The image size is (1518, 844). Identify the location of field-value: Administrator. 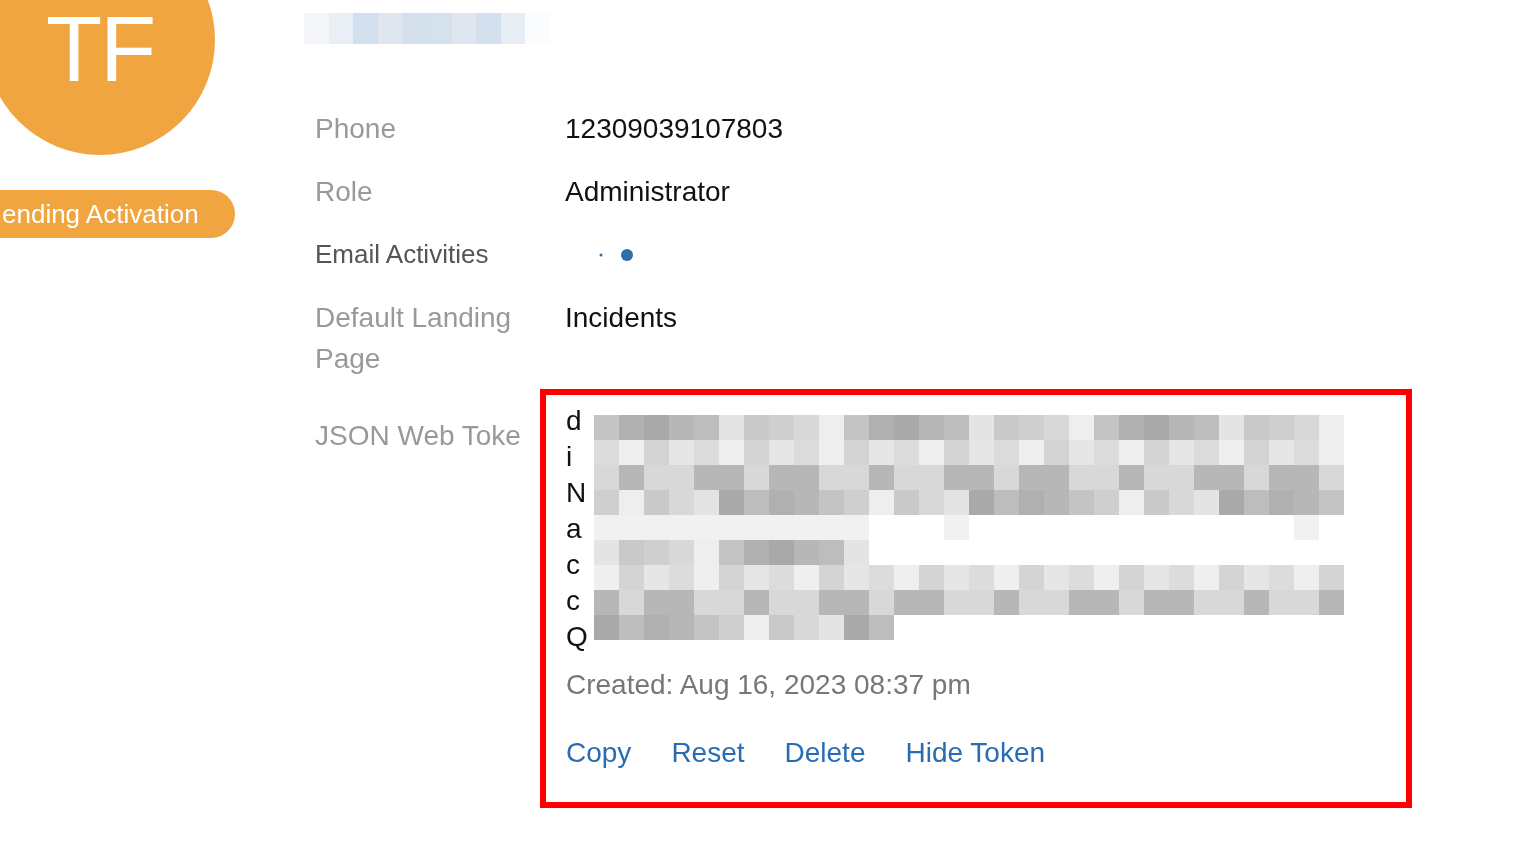
(647, 192).